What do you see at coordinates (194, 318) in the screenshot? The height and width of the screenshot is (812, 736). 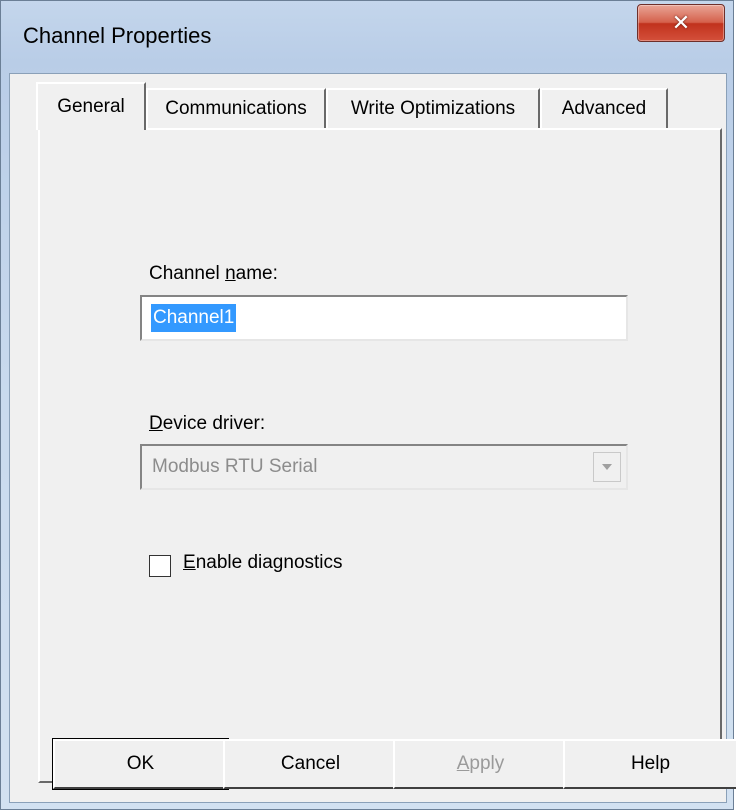 I see `channel-name-value: Channel1` at bounding box center [194, 318].